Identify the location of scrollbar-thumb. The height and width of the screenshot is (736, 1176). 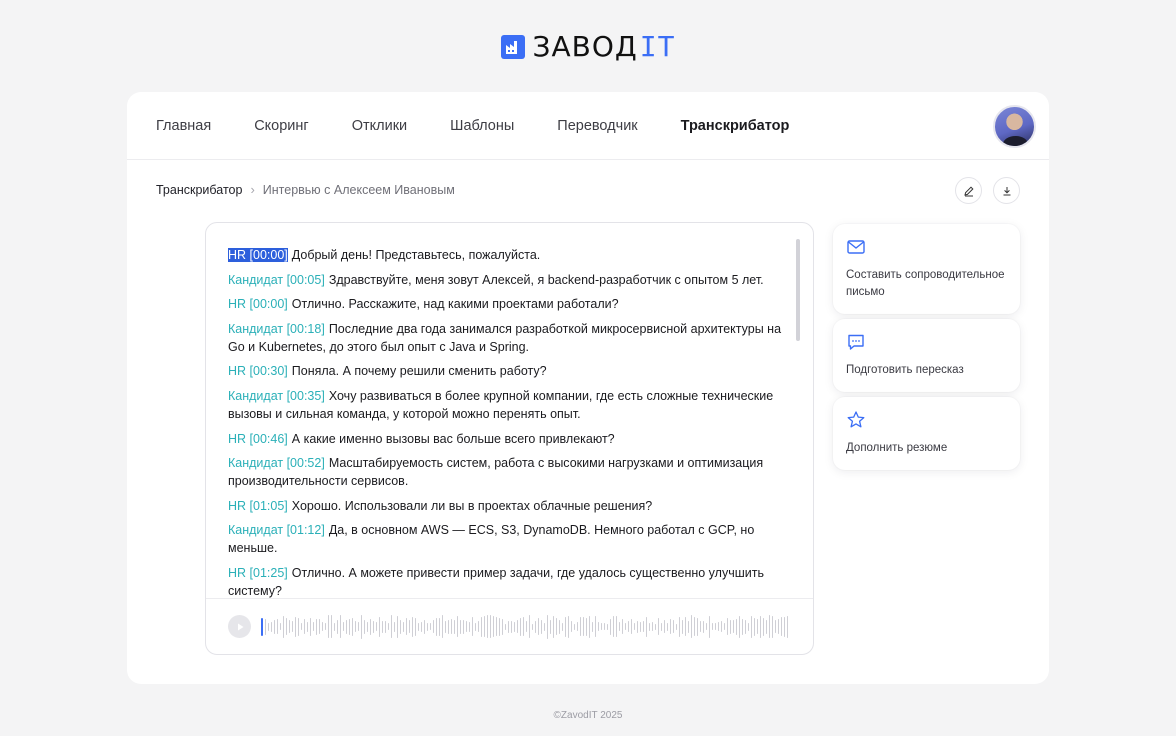
(798, 290).